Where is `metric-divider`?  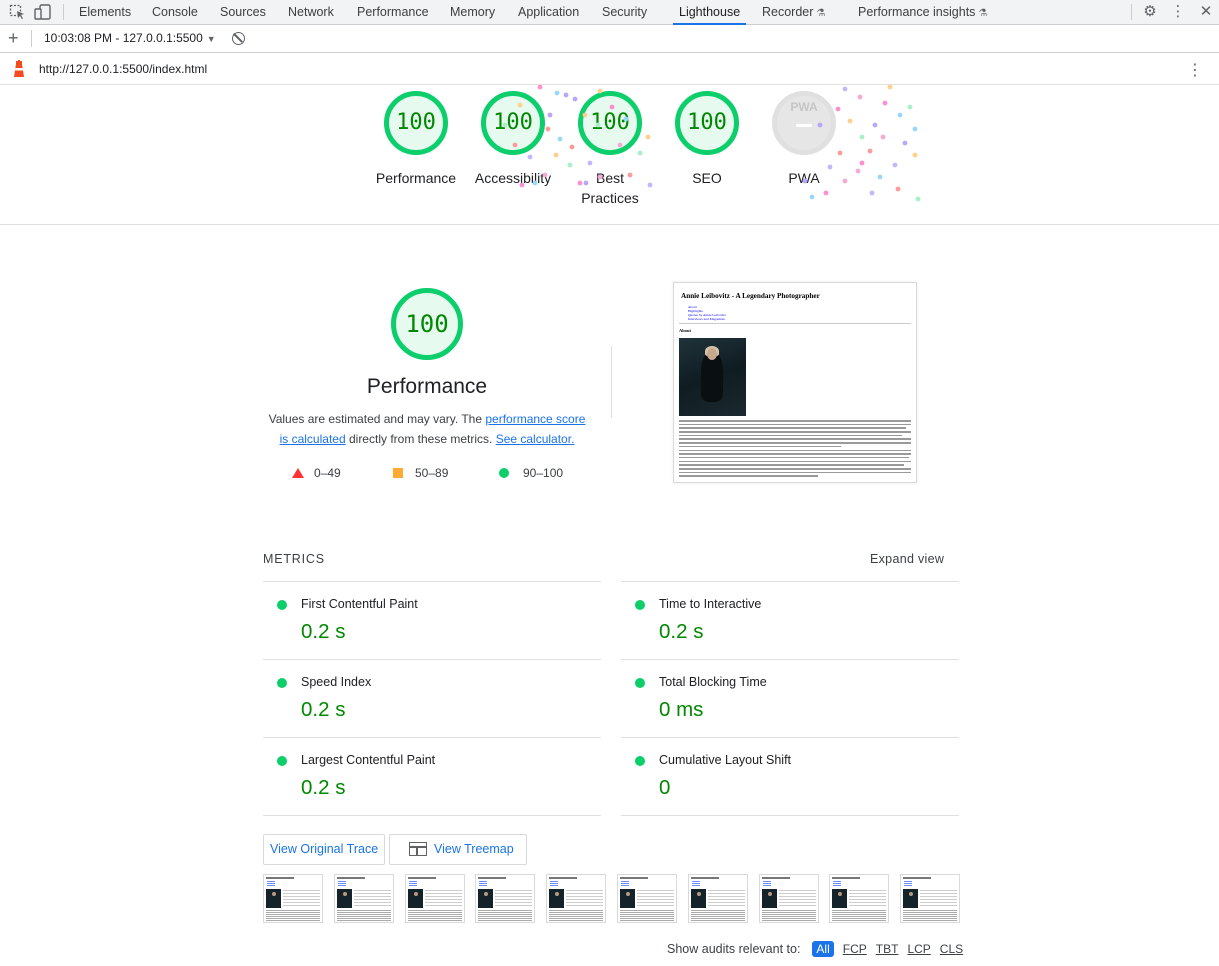
metric-divider is located at coordinates (432, 815).